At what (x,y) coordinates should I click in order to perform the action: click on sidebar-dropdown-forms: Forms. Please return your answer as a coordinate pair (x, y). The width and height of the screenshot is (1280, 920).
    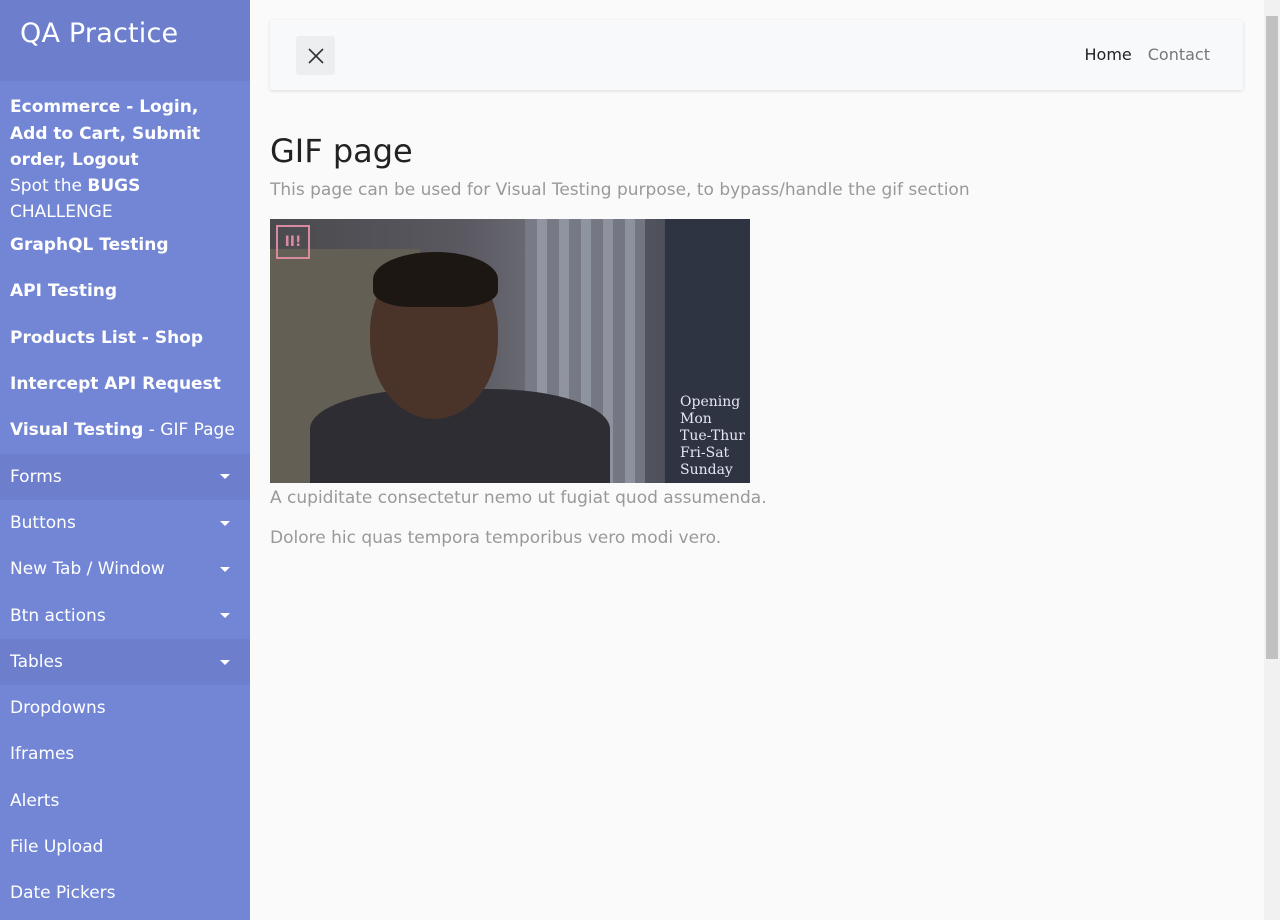
    Looking at the image, I should click on (125, 477).